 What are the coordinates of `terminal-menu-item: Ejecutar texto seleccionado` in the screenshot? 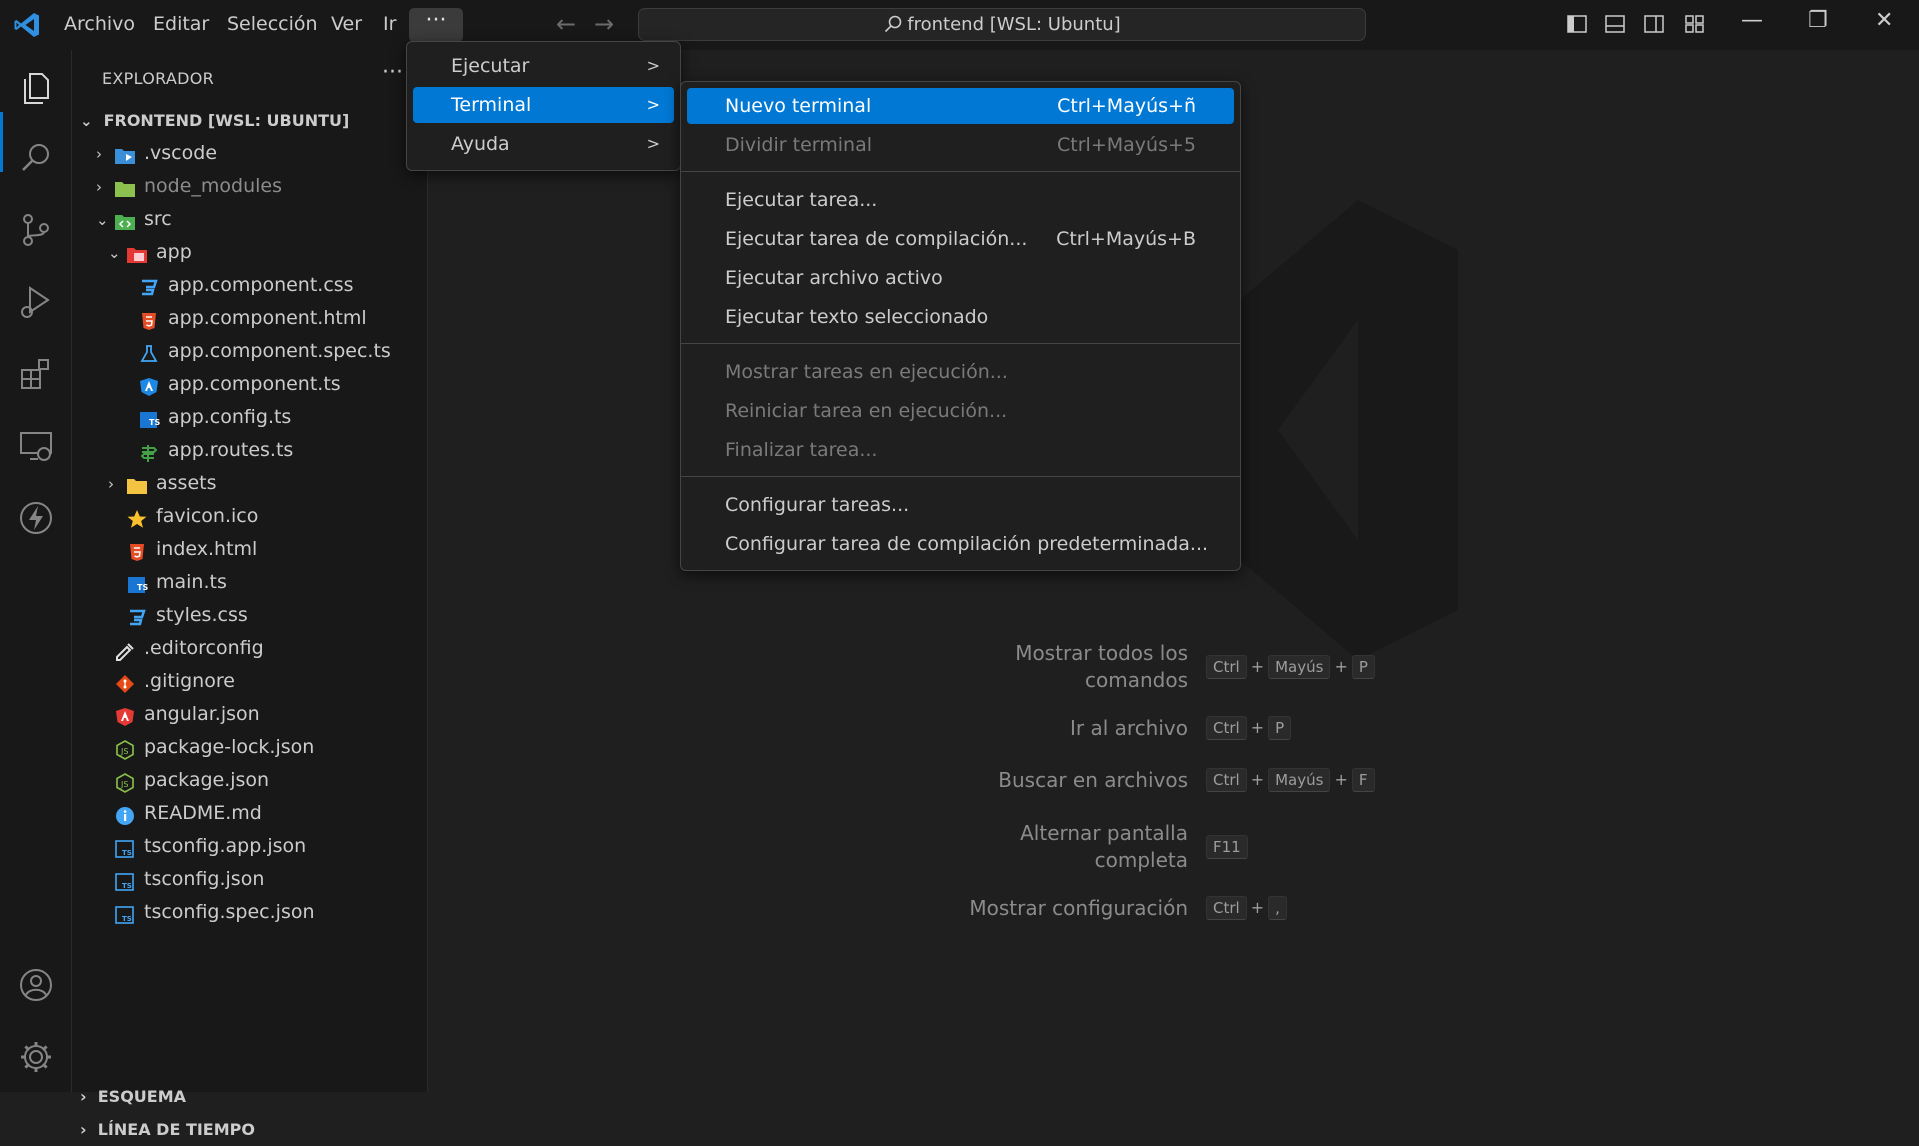 It's located at (960, 317).